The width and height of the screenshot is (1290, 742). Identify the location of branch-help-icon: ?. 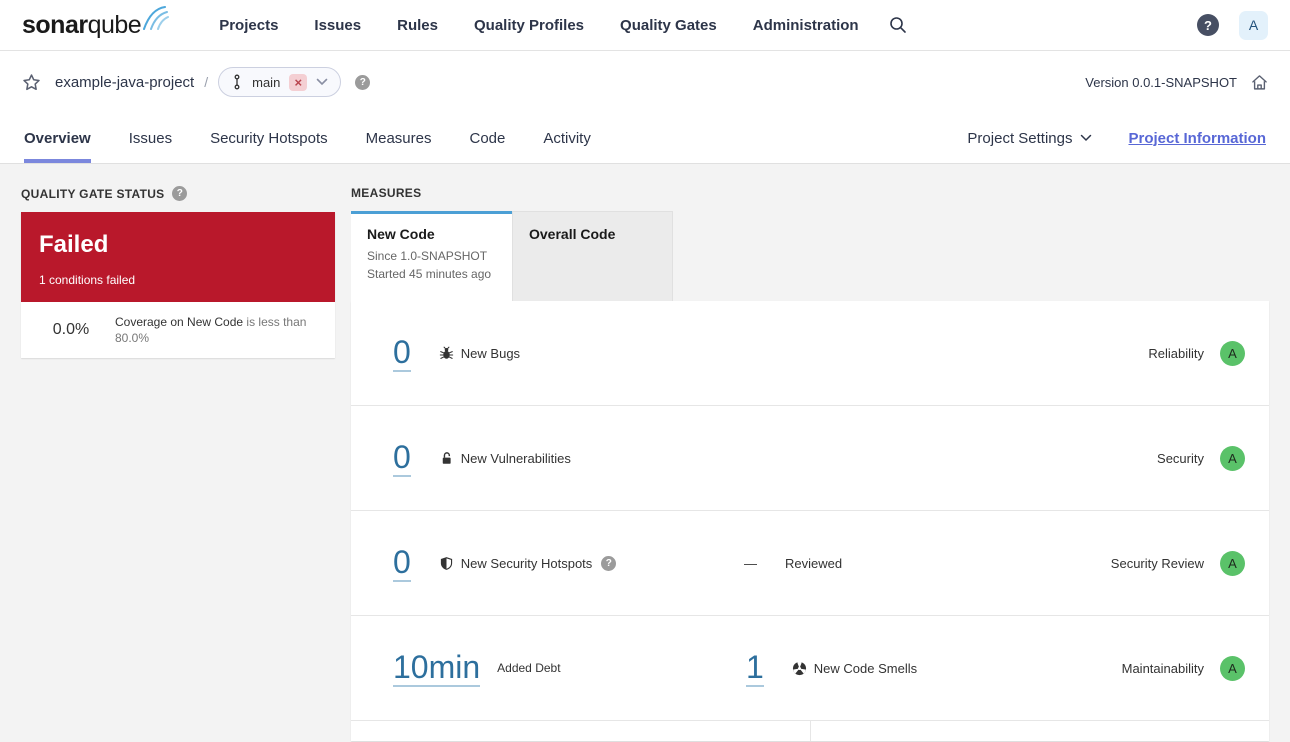
(363, 82).